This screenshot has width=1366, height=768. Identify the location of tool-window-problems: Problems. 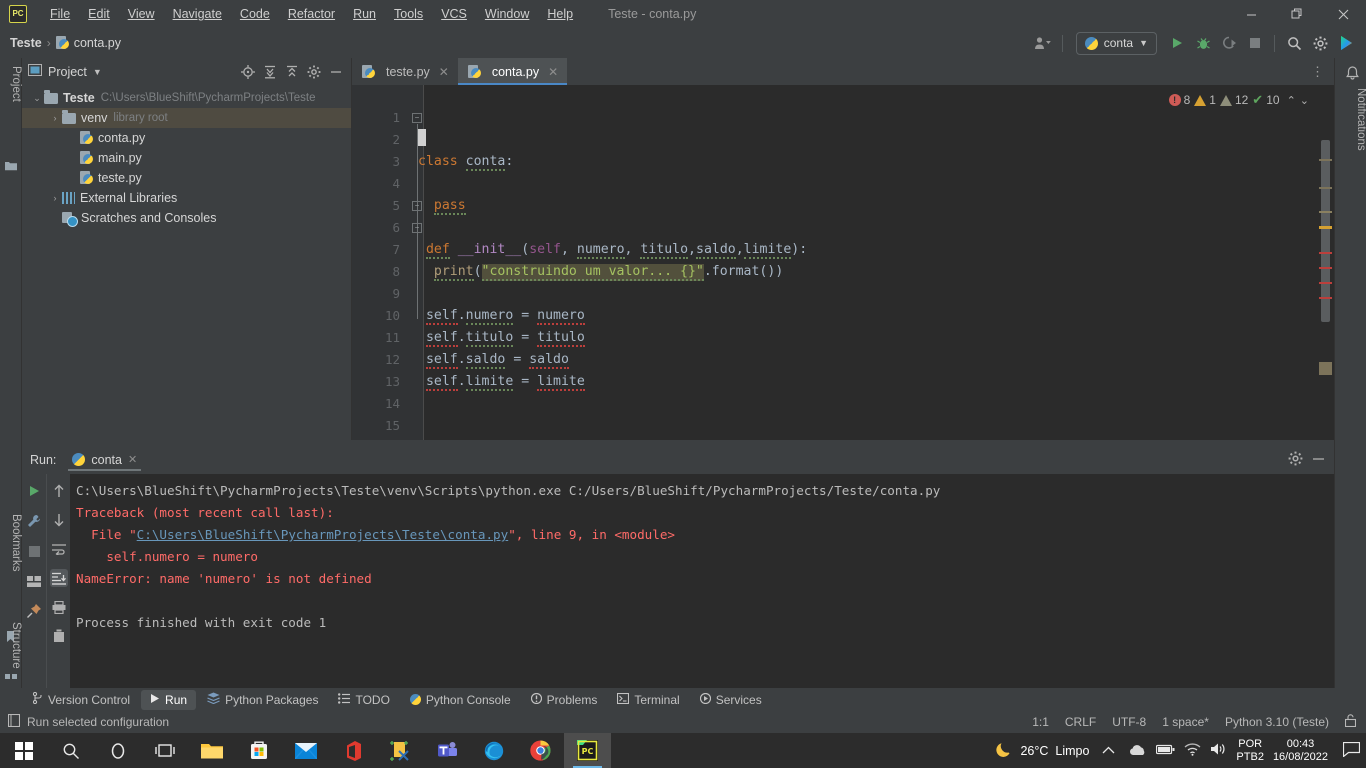
(564, 700).